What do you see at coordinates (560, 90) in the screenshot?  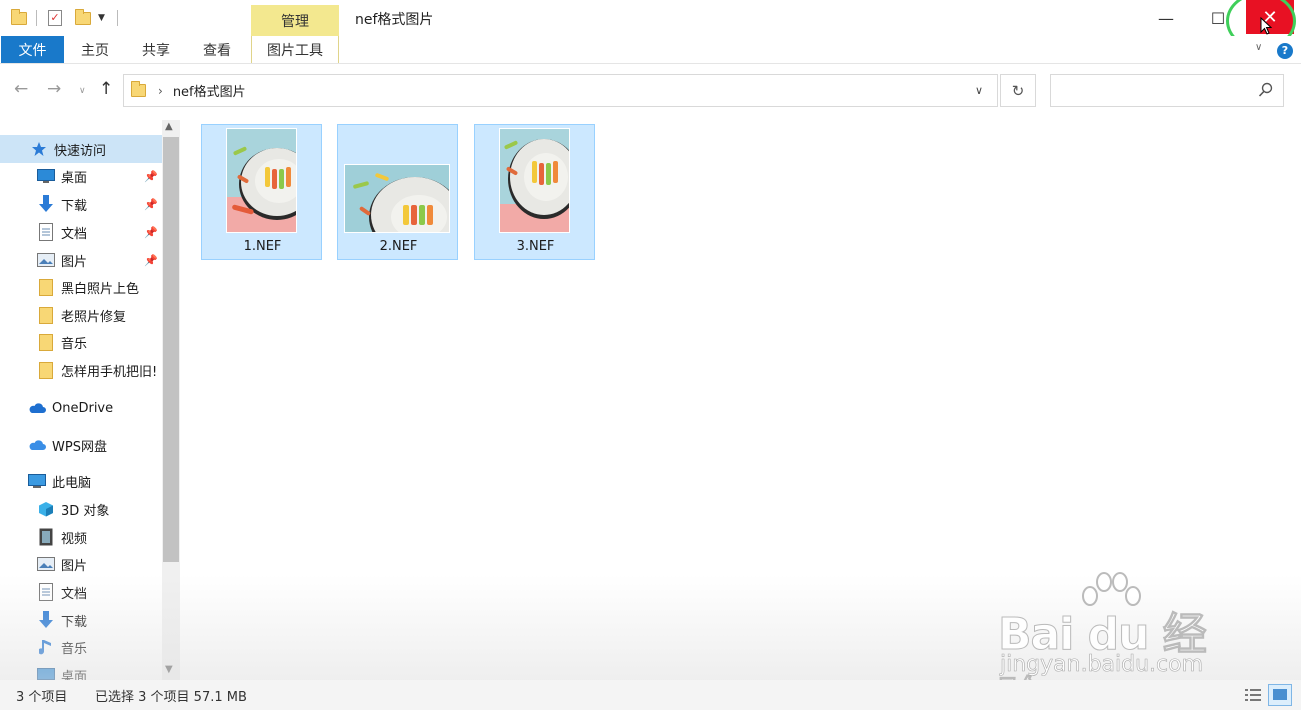 I see `address-bar: › nef格式图片` at bounding box center [560, 90].